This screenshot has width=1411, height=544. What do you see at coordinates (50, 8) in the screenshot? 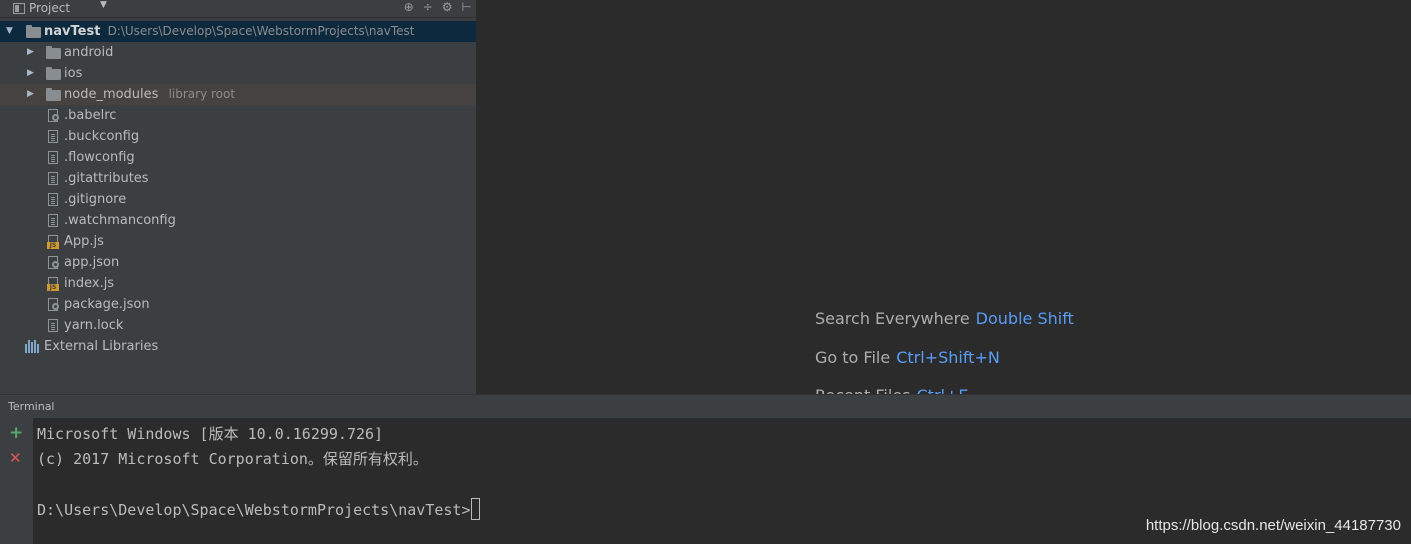
I see `project-panel-title: Project` at bounding box center [50, 8].